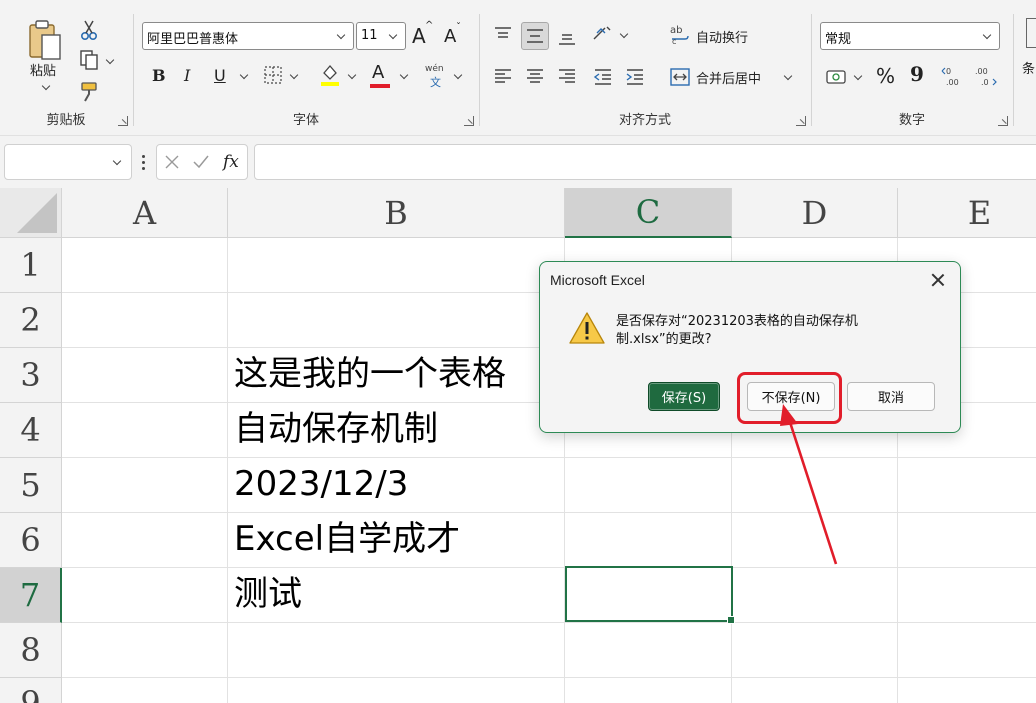 Image resolution: width=1036 pixels, height=703 pixels. Describe the element at coordinates (674, 41) in the screenshot. I see `svg-text: c` at that location.